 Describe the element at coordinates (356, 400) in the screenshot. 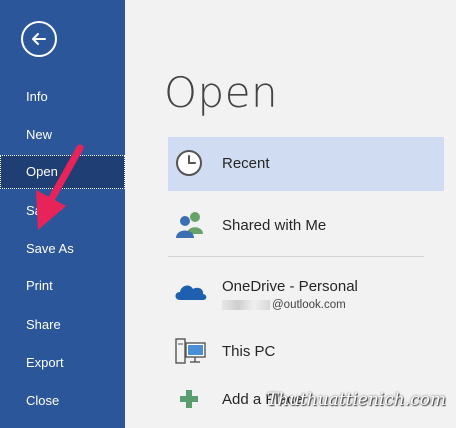

I see `watermark: Thuthuattienich.com` at that location.